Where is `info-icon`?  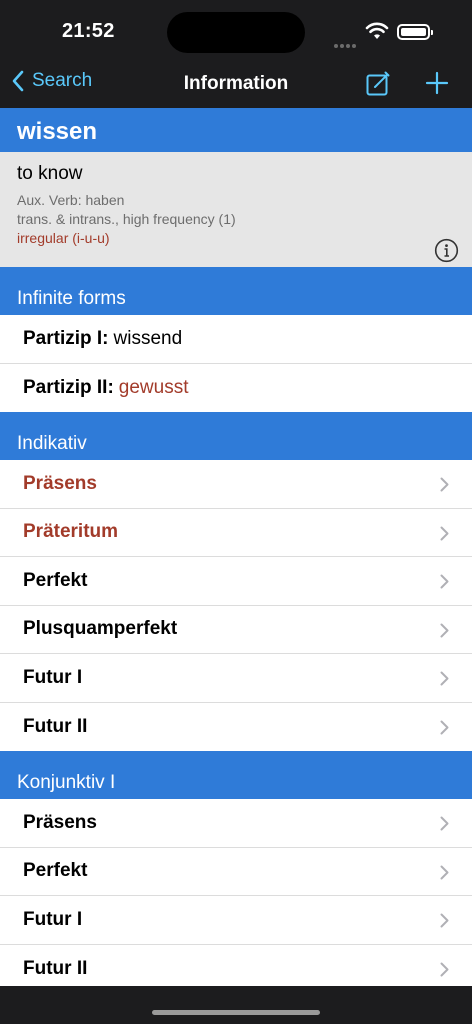 info-icon is located at coordinates (446, 250).